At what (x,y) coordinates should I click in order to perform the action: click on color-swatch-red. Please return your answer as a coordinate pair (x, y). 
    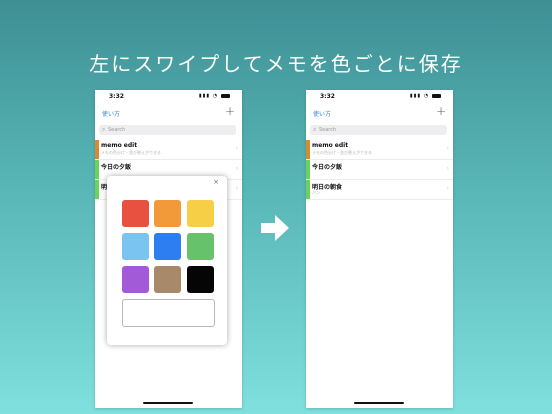
    Looking at the image, I should click on (135, 213).